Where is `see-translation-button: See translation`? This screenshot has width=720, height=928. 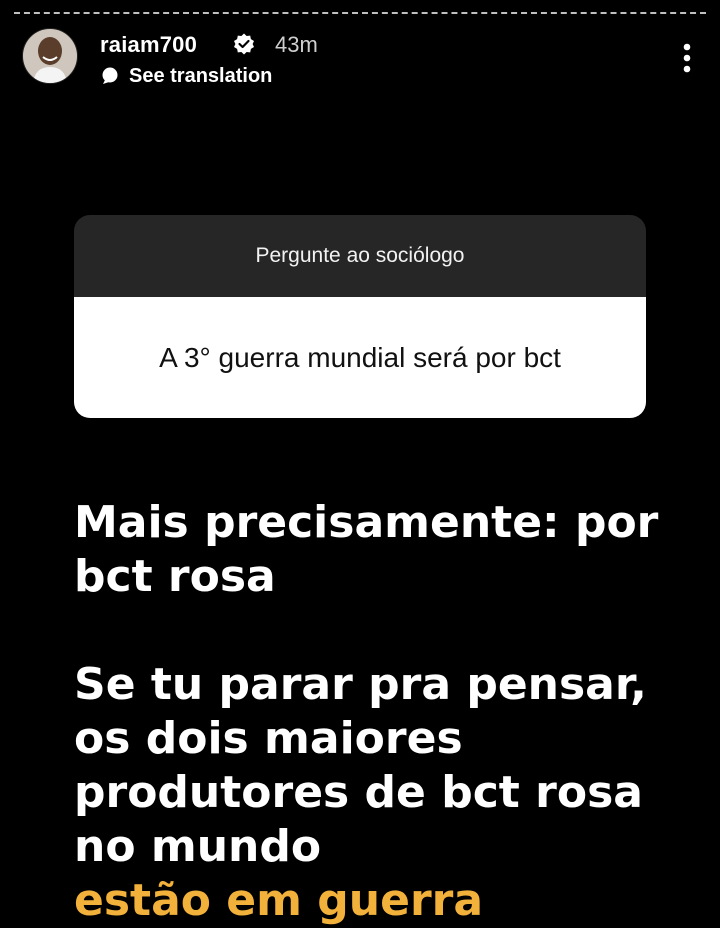
see-translation-button: See translation is located at coordinates (186, 76).